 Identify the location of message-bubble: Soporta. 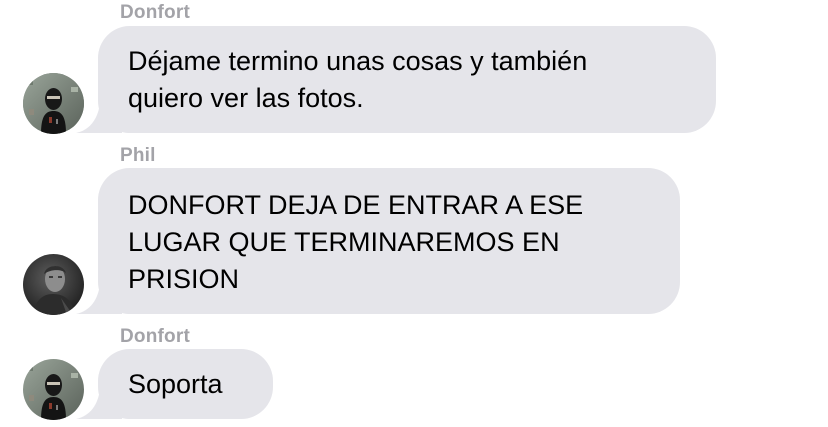
(174, 384).